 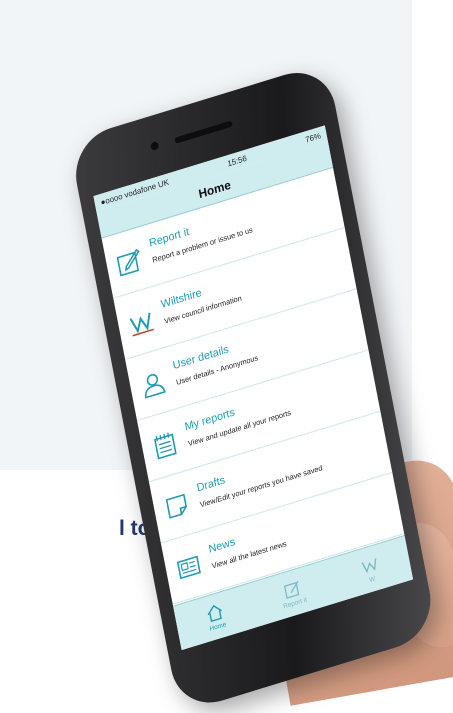 I want to click on user-icon, so click(x=153, y=384).